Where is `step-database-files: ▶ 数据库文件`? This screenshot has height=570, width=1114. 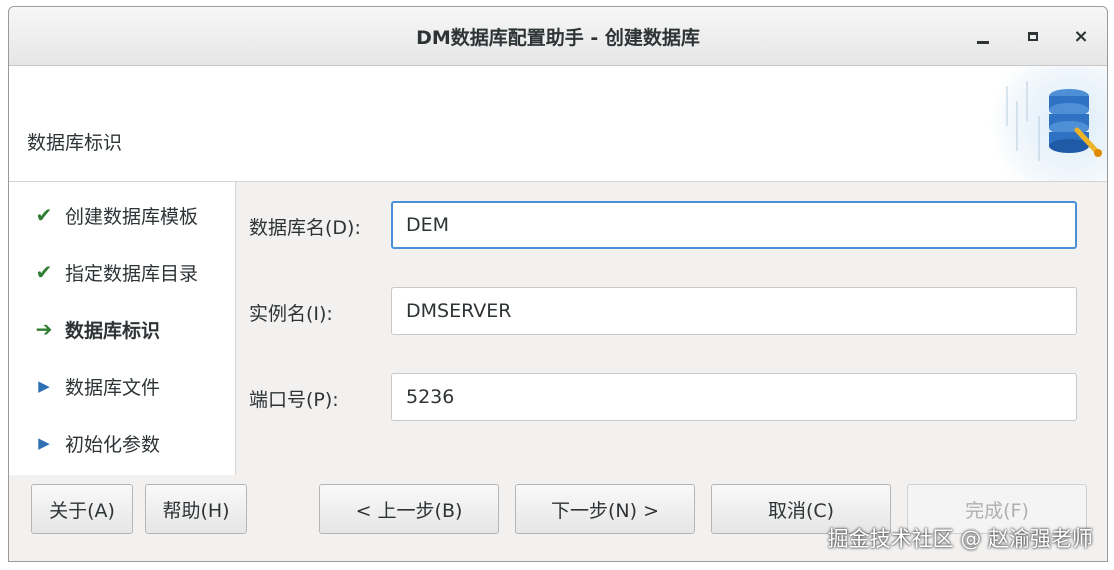
step-database-files: ▶ 数据库文件 is located at coordinates (96, 386).